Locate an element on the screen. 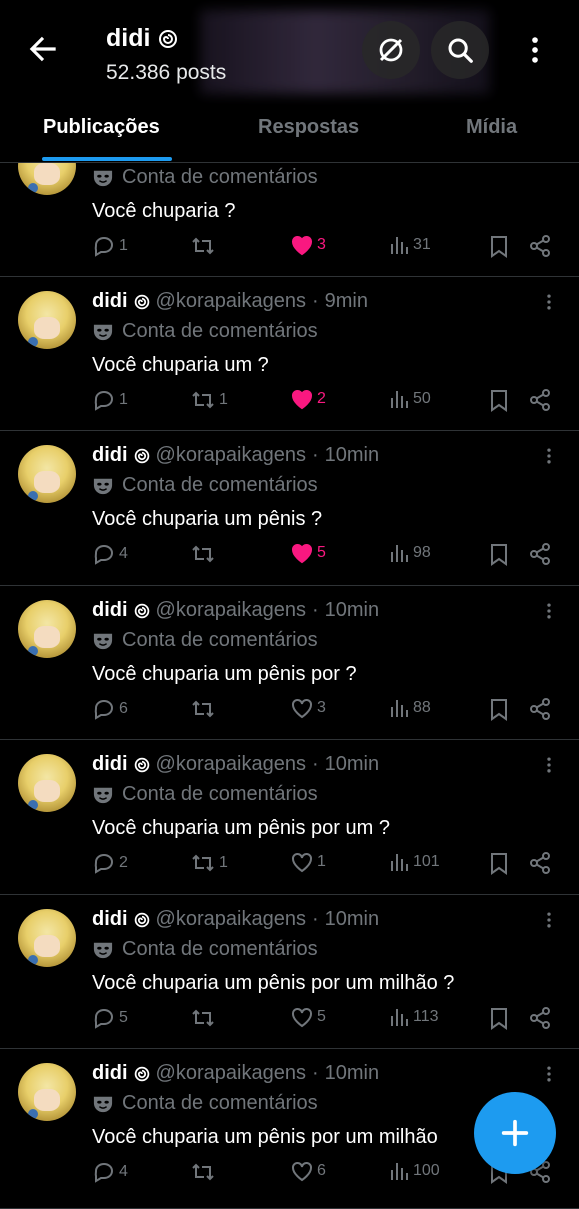 The height and width of the screenshot is (1209, 579). views-button: 50 is located at coordinates (409, 399).